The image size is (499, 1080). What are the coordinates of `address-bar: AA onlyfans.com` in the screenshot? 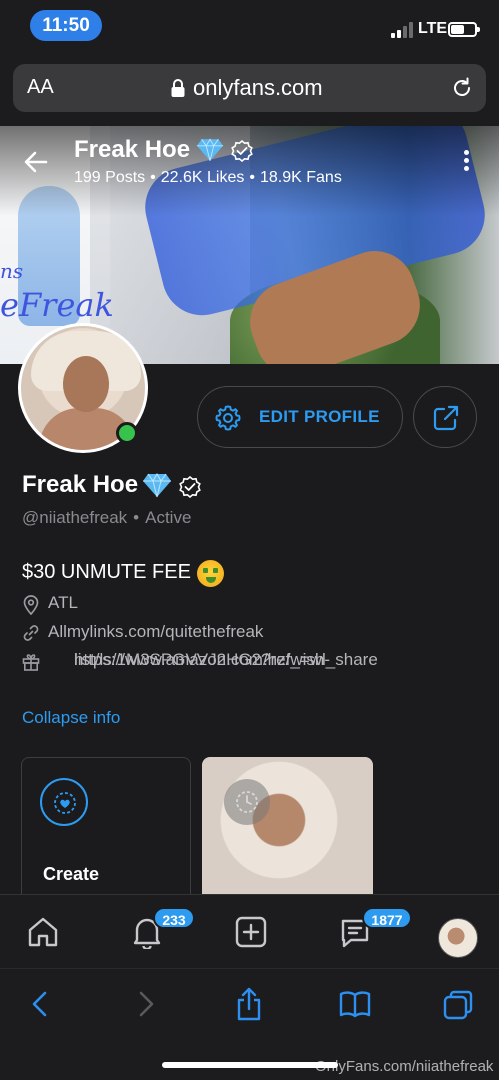 It's located at (249, 88).